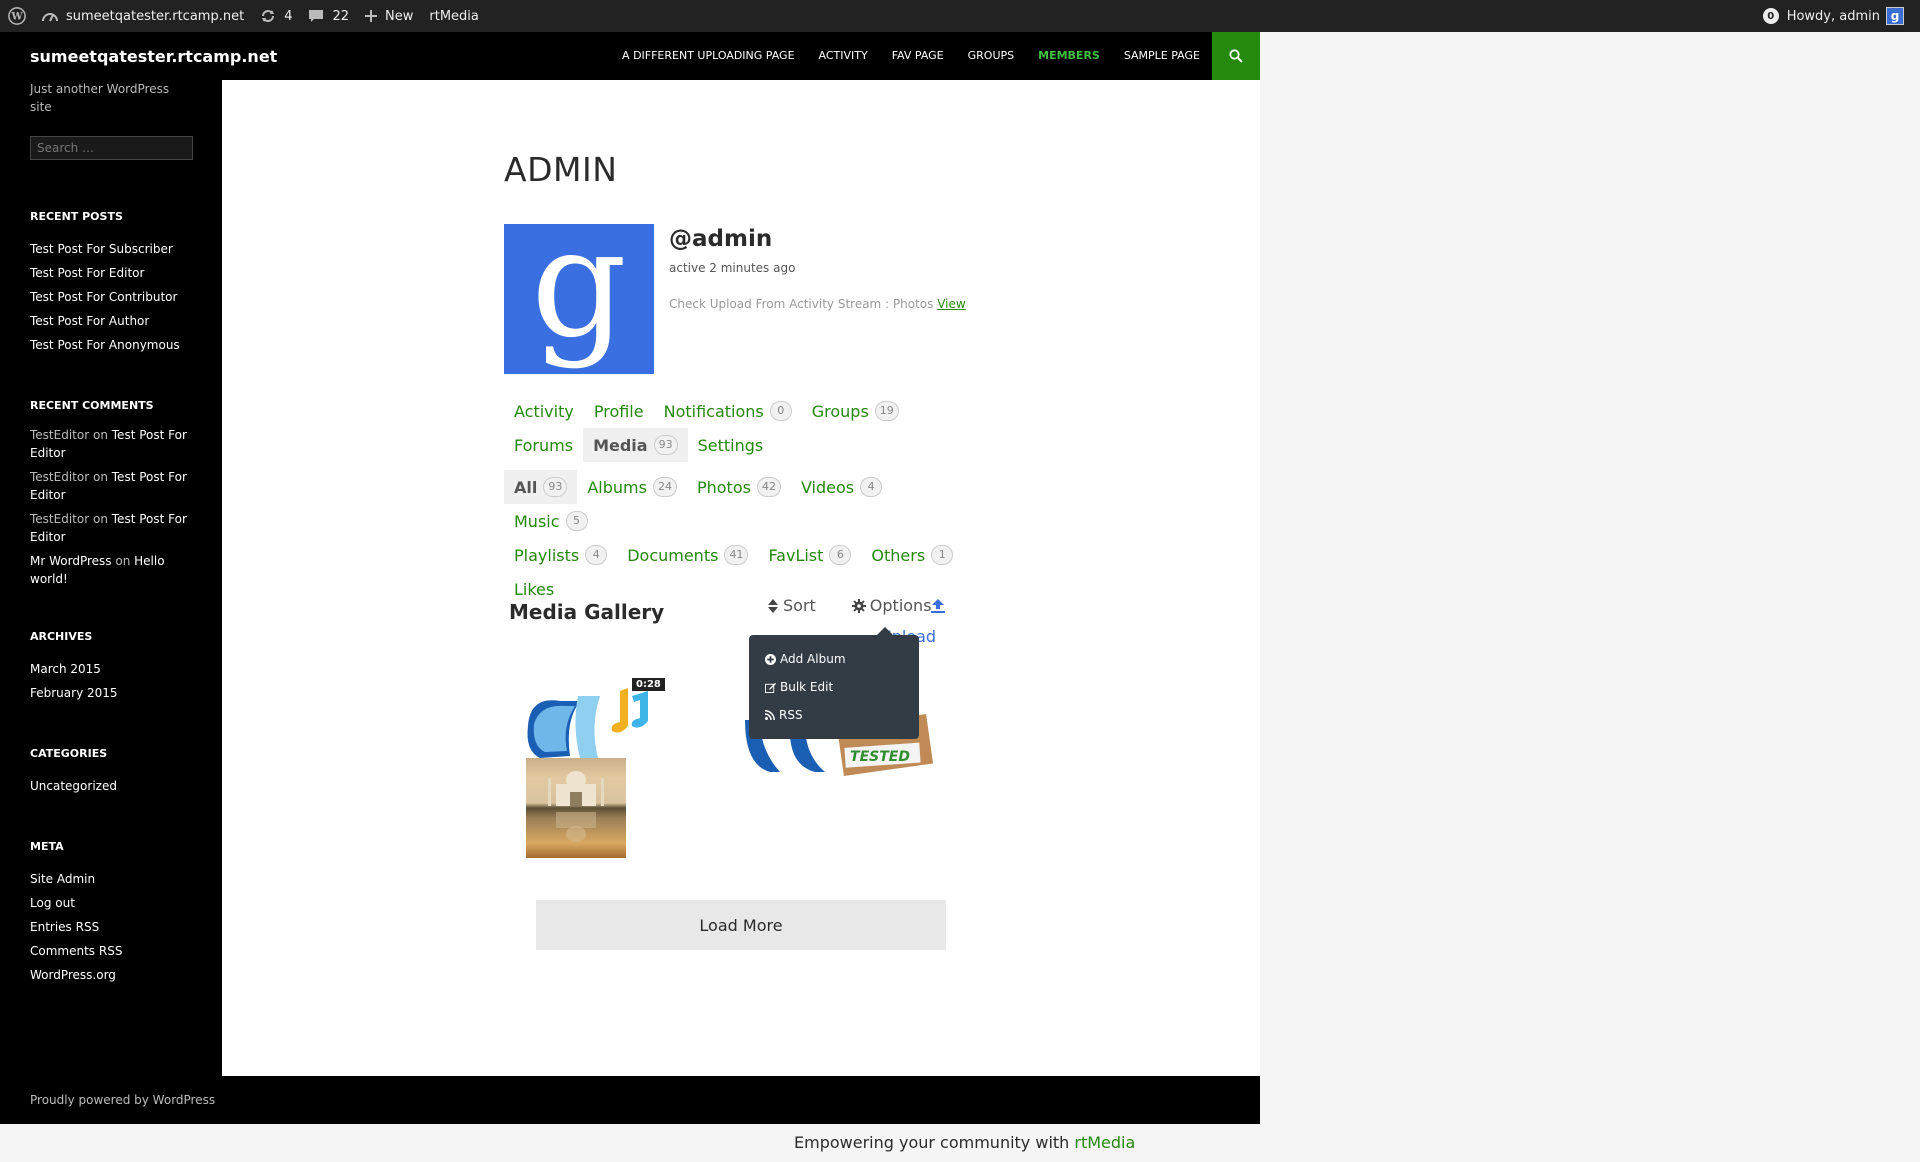  What do you see at coordinates (898, 555) in the screenshot?
I see `subtab-label: Others` at bounding box center [898, 555].